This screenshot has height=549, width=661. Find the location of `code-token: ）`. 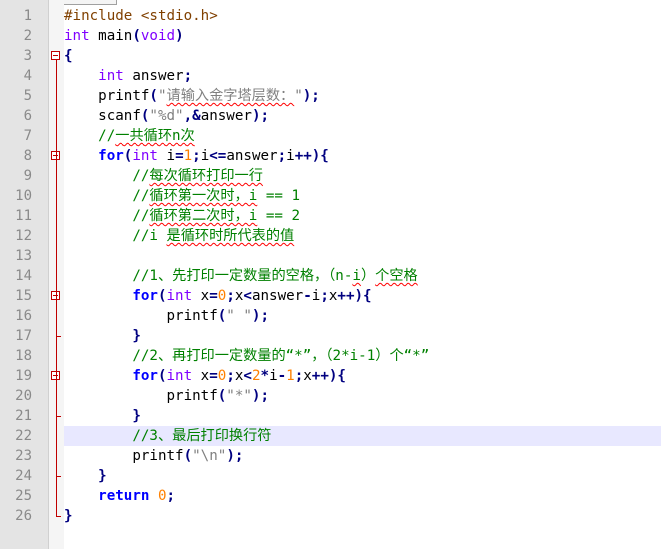

code-token: ） is located at coordinates (368, 276).